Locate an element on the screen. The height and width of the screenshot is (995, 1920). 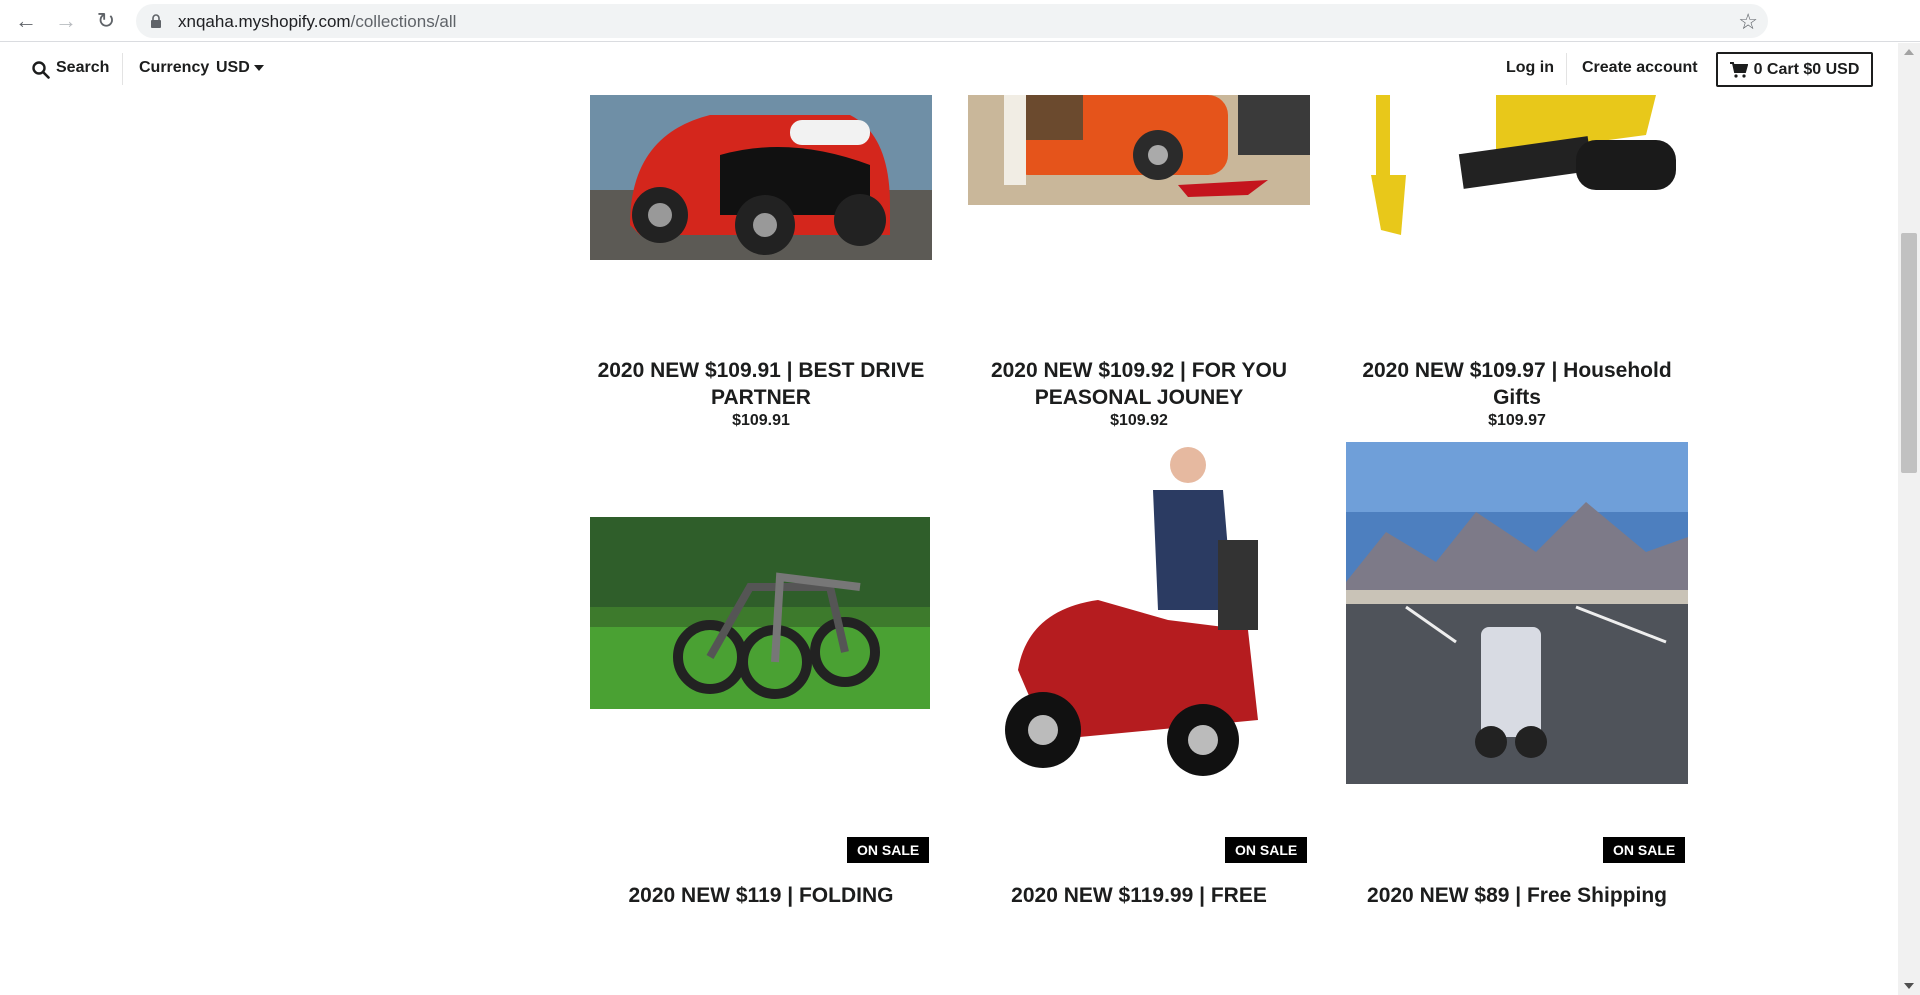
bookmark-star-icon: ☆ is located at coordinates (1748, 22).